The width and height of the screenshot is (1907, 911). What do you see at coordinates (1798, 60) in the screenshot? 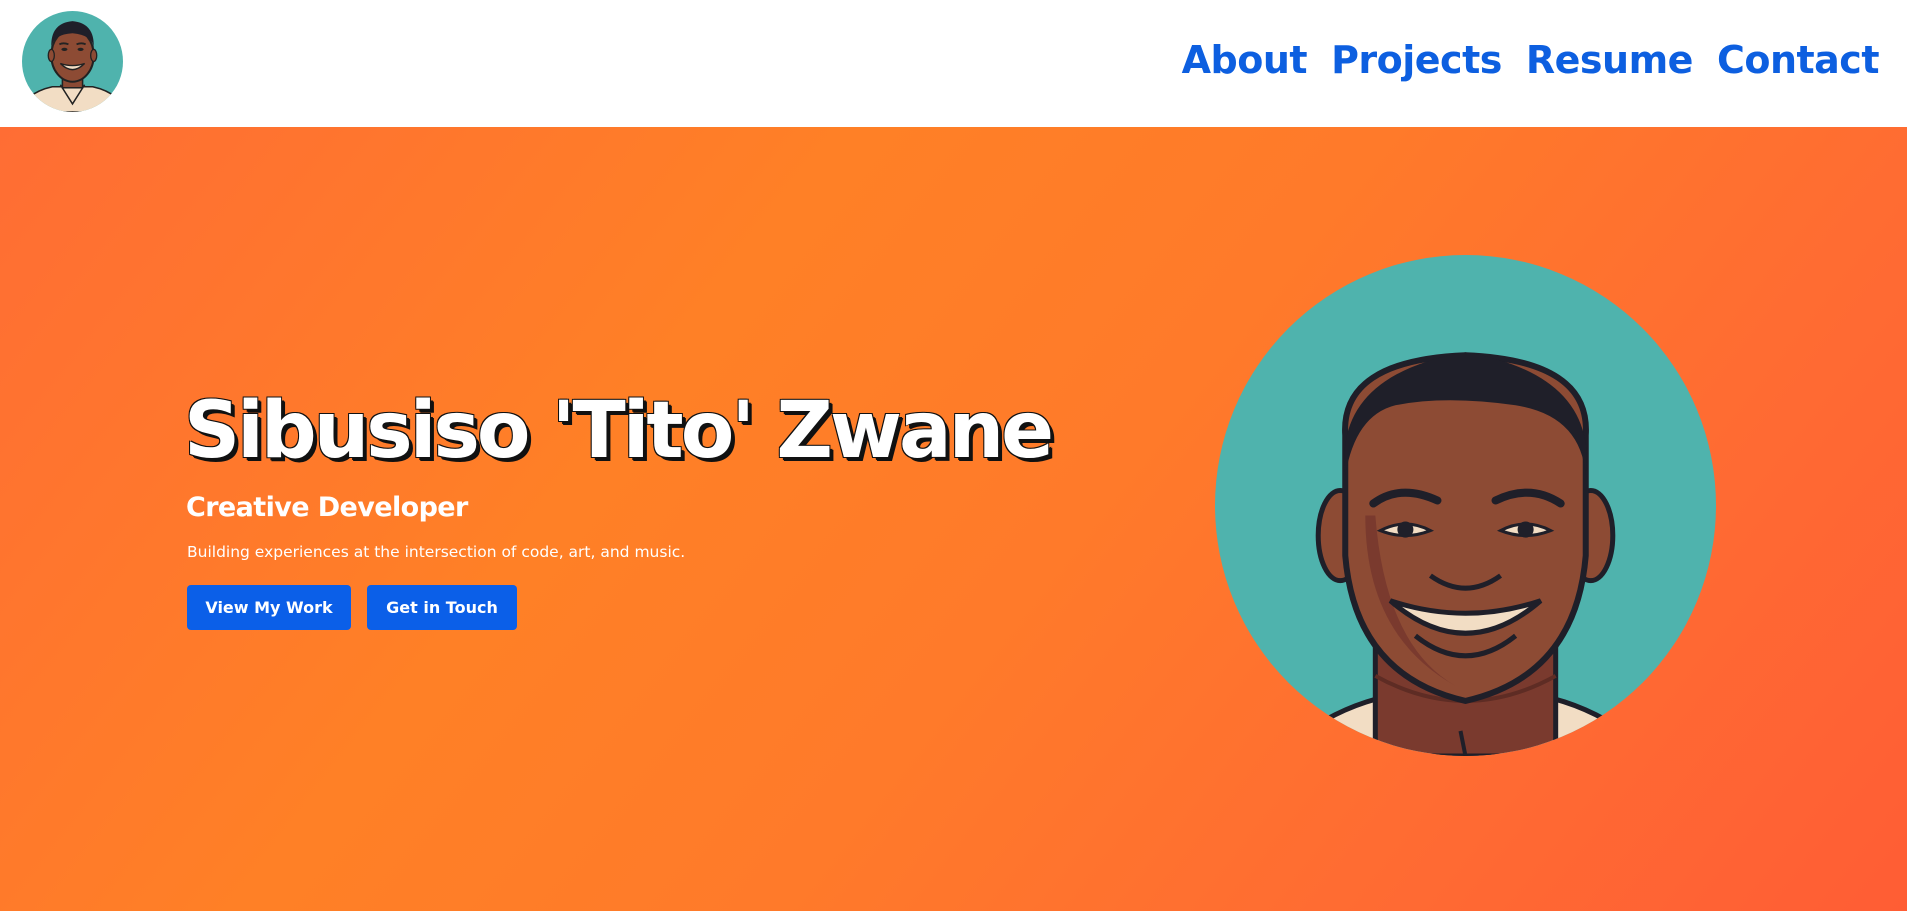
I see `nav-link-contact: Contact` at bounding box center [1798, 60].